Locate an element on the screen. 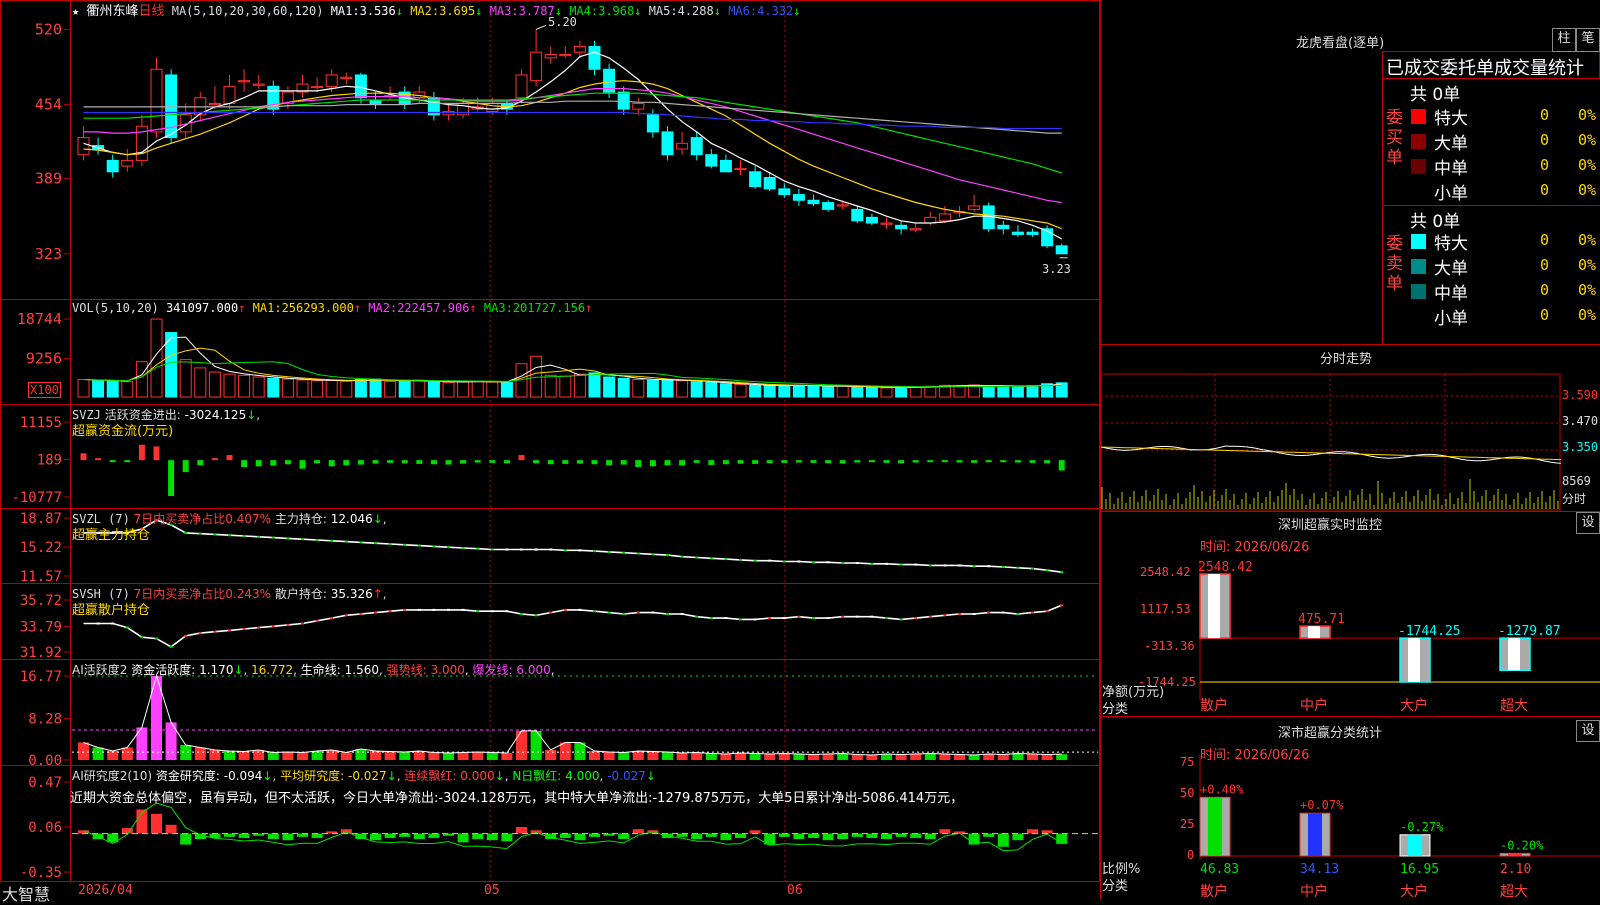  price-tick-label: 520 is located at coordinates (48, 29).